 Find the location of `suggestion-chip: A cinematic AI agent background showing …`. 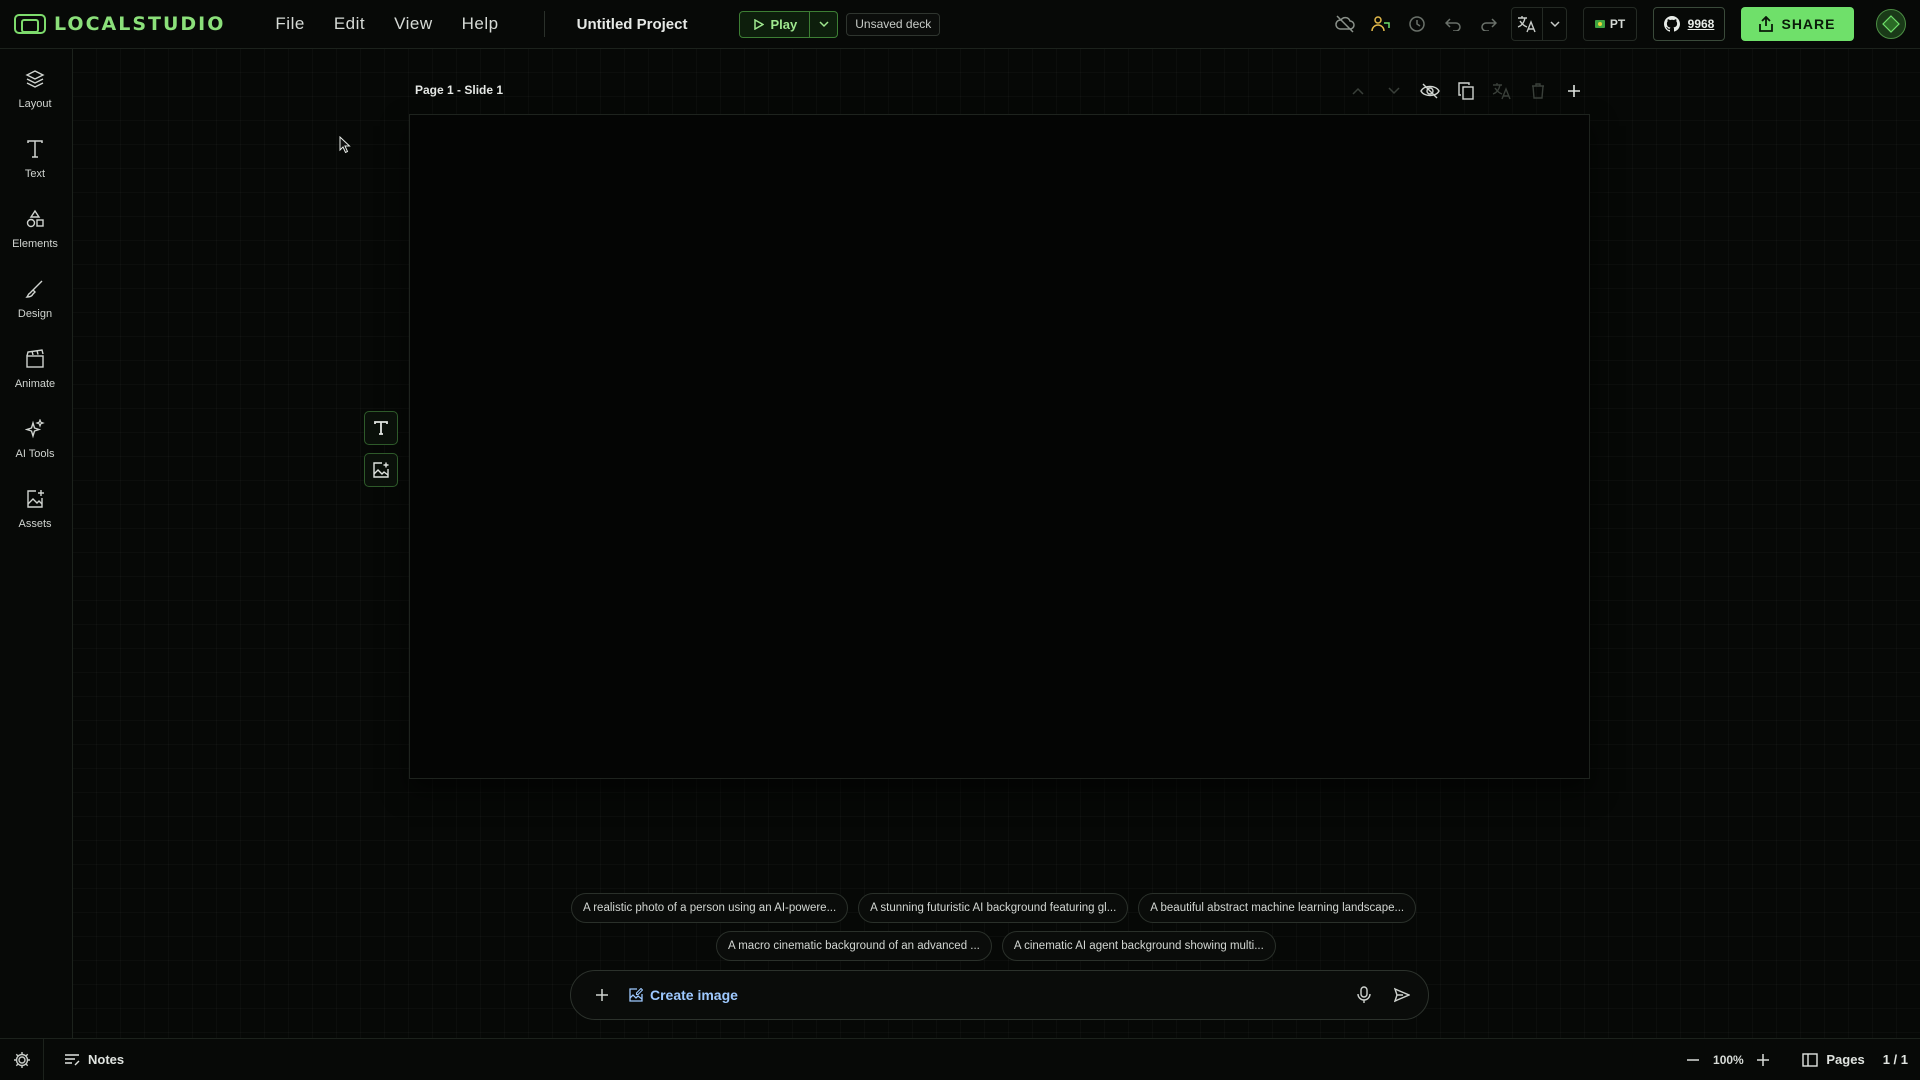

suggestion-chip: A cinematic AI agent background showing … is located at coordinates (1138, 946).